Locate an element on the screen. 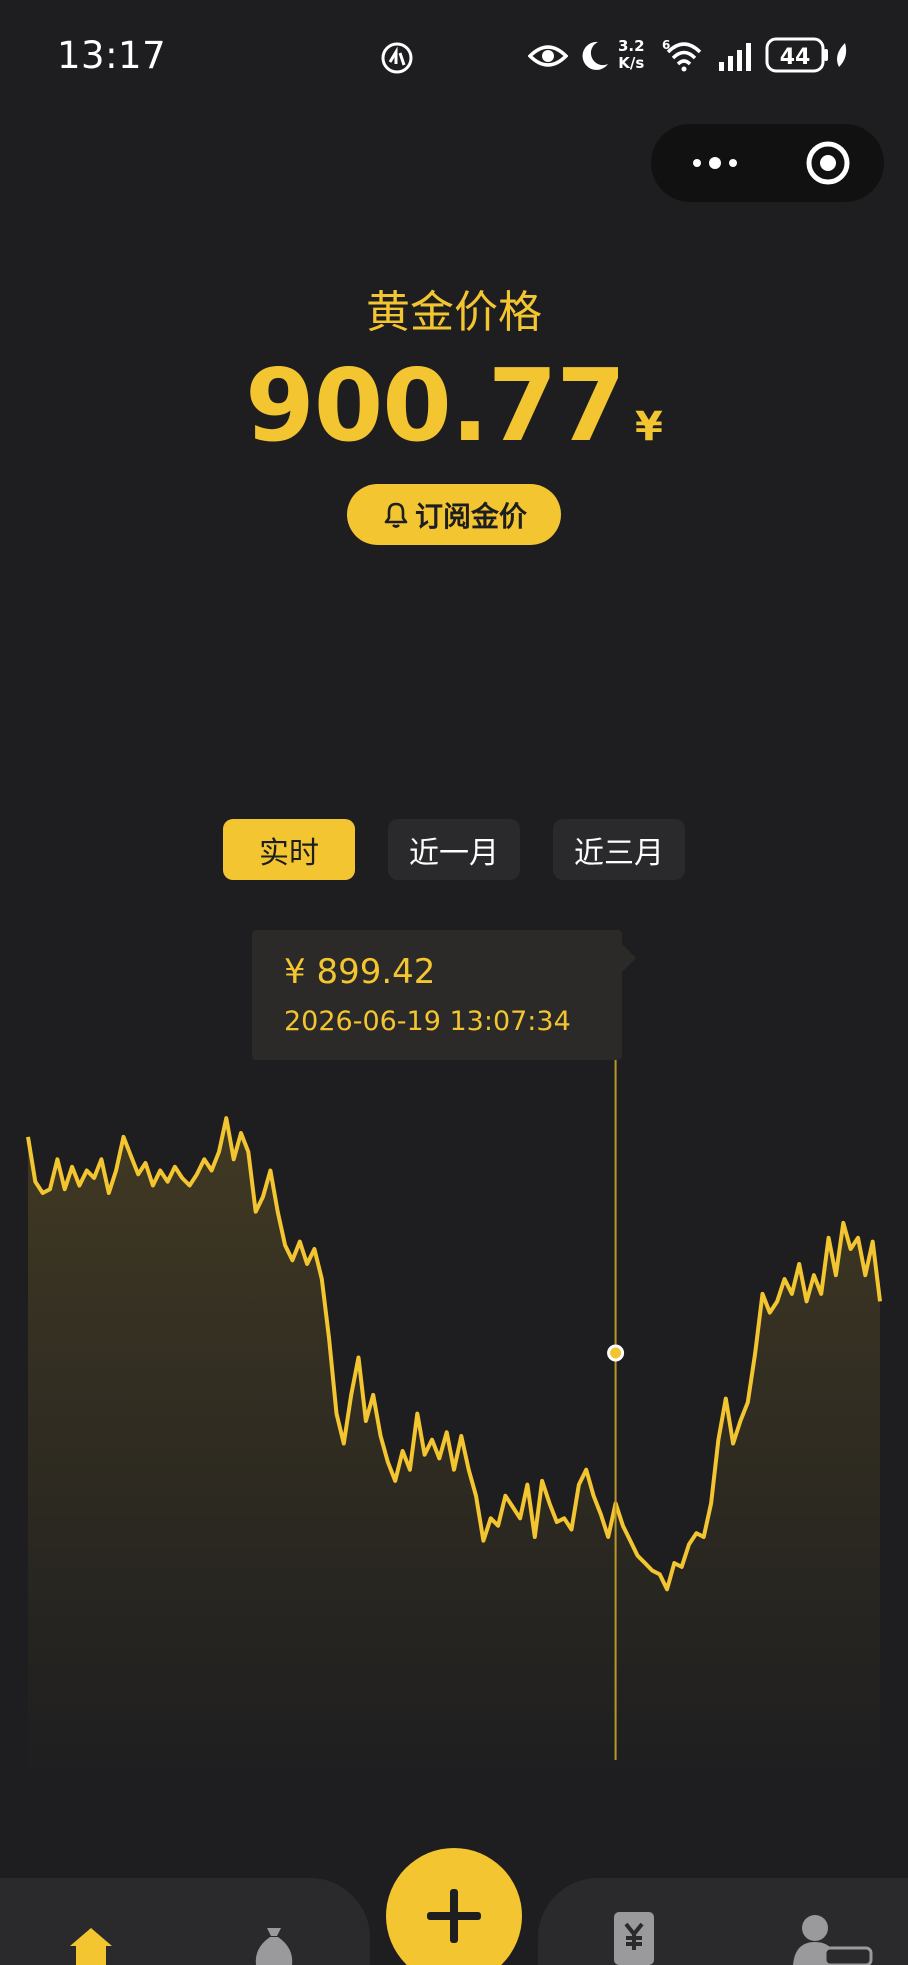 This screenshot has width=908, height=1965. money-bag-icon is located at coordinates (274, 1944).